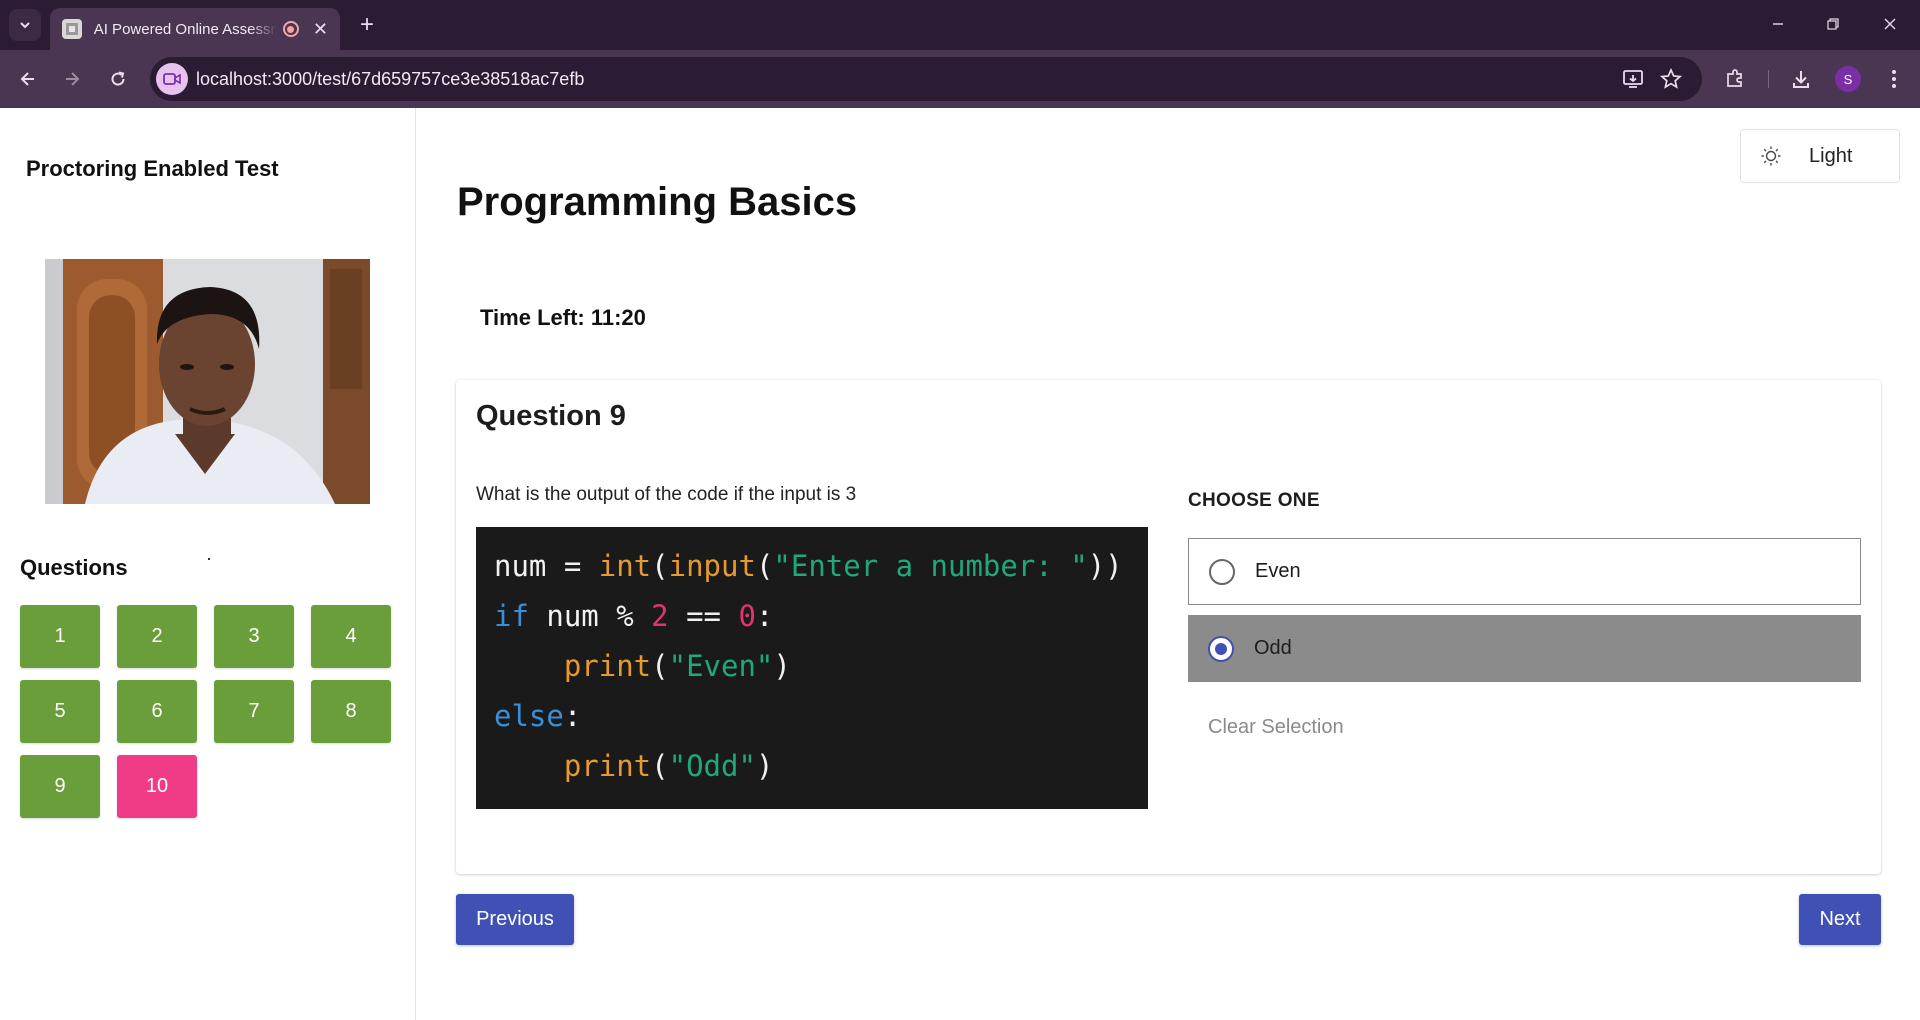 The height and width of the screenshot is (1020, 1920). What do you see at coordinates (657, 202) in the screenshot?
I see `page-title: Programming Basics` at bounding box center [657, 202].